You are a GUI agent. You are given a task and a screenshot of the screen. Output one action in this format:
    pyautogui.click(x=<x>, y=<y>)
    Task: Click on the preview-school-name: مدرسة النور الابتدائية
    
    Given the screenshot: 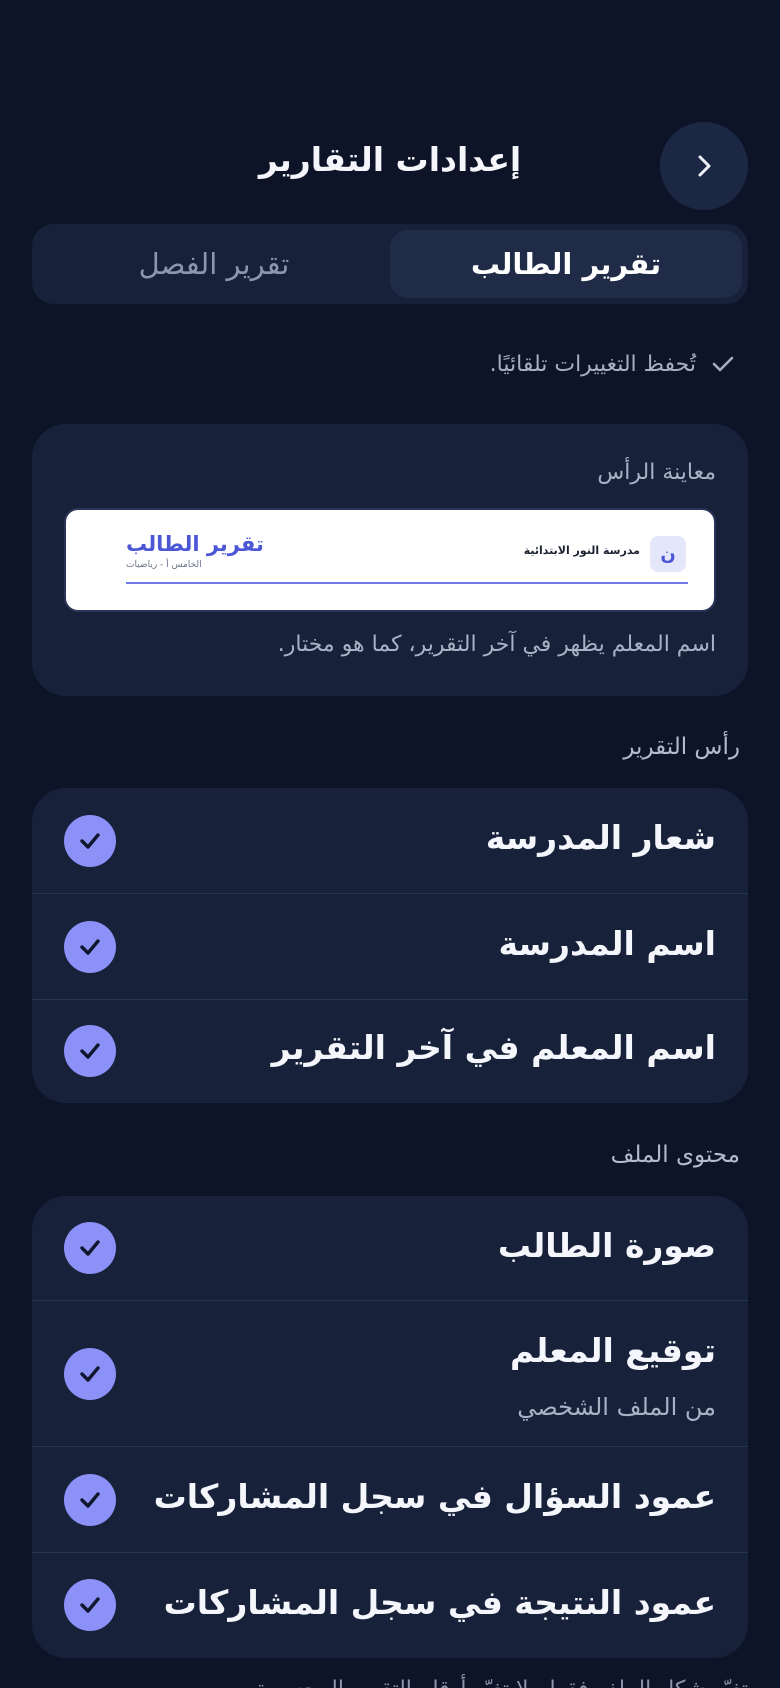 What is the action you would take?
    pyautogui.click(x=581, y=550)
    